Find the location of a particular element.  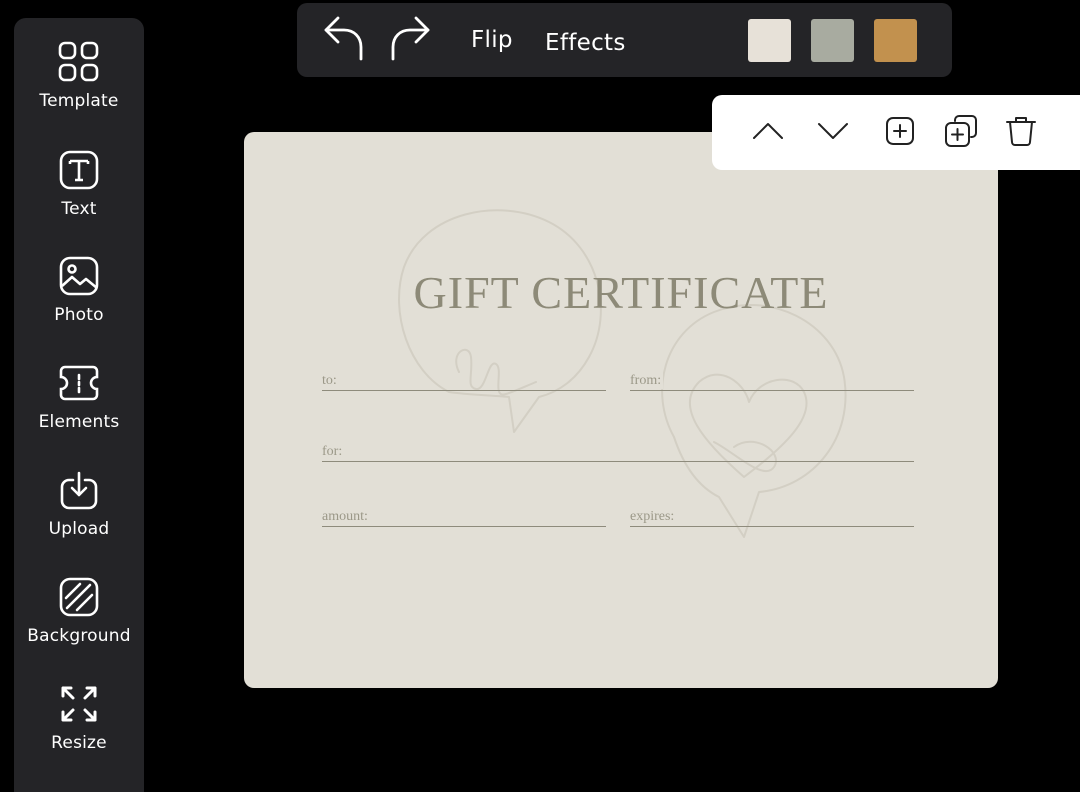

sidebar-item-template: Template is located at coordinates (79, 88).